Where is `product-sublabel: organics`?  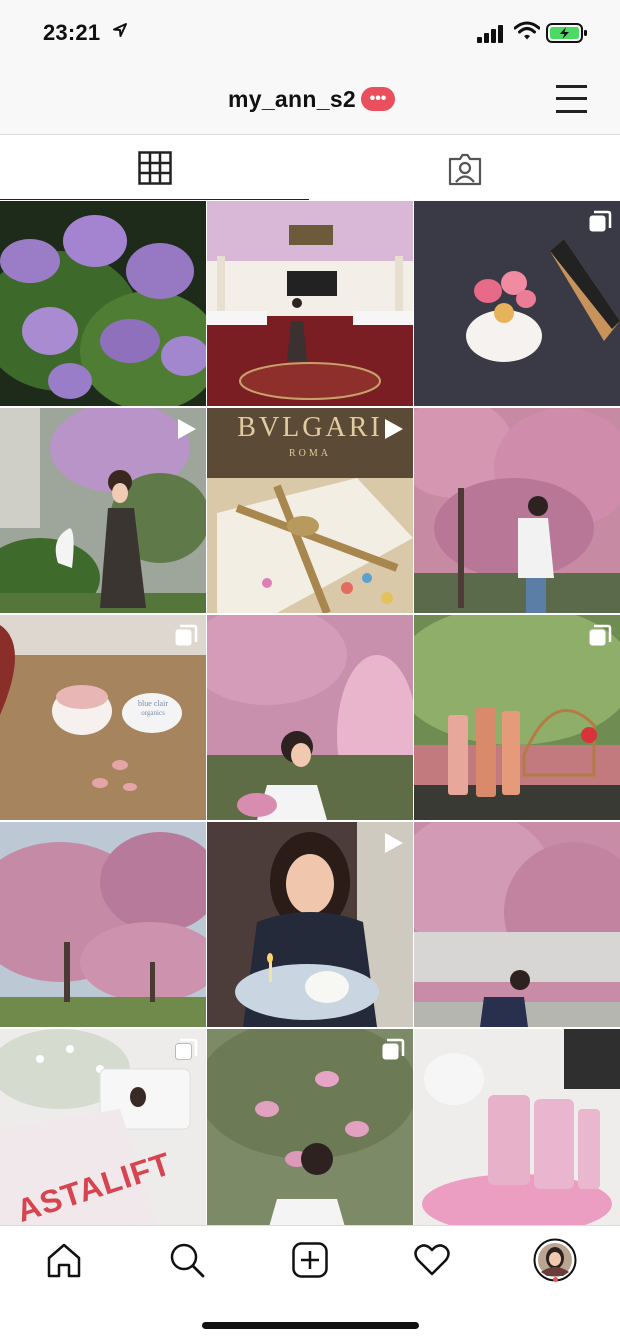 product-sublabel: organics is located at coordinates (153, 713).